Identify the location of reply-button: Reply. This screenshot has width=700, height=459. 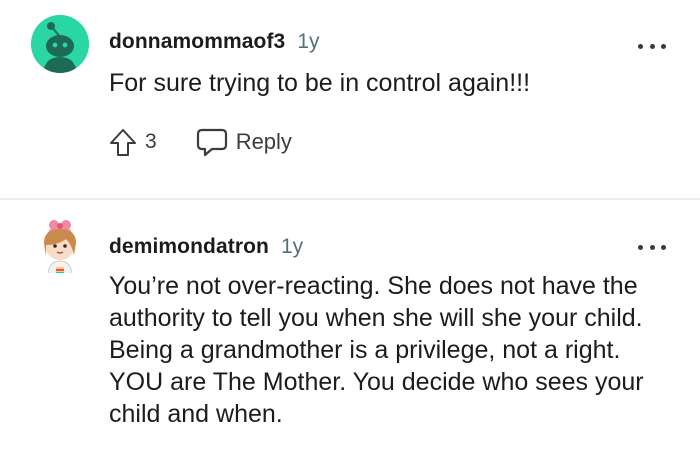
(243, 142).